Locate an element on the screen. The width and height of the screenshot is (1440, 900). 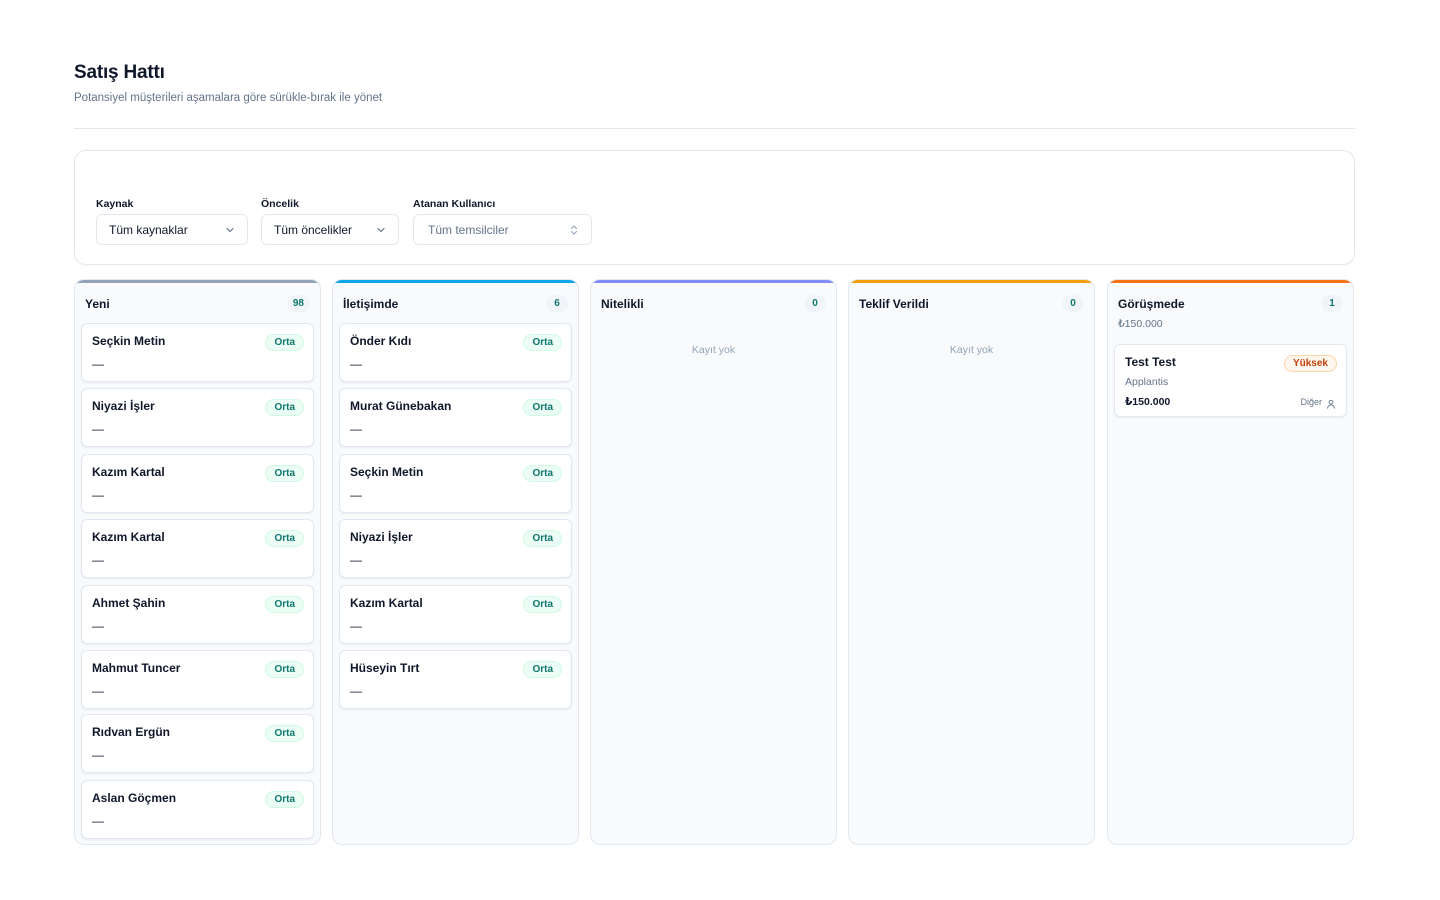
lead-card: Murat Günebakan Orta — is located at coordinates (455, 417).